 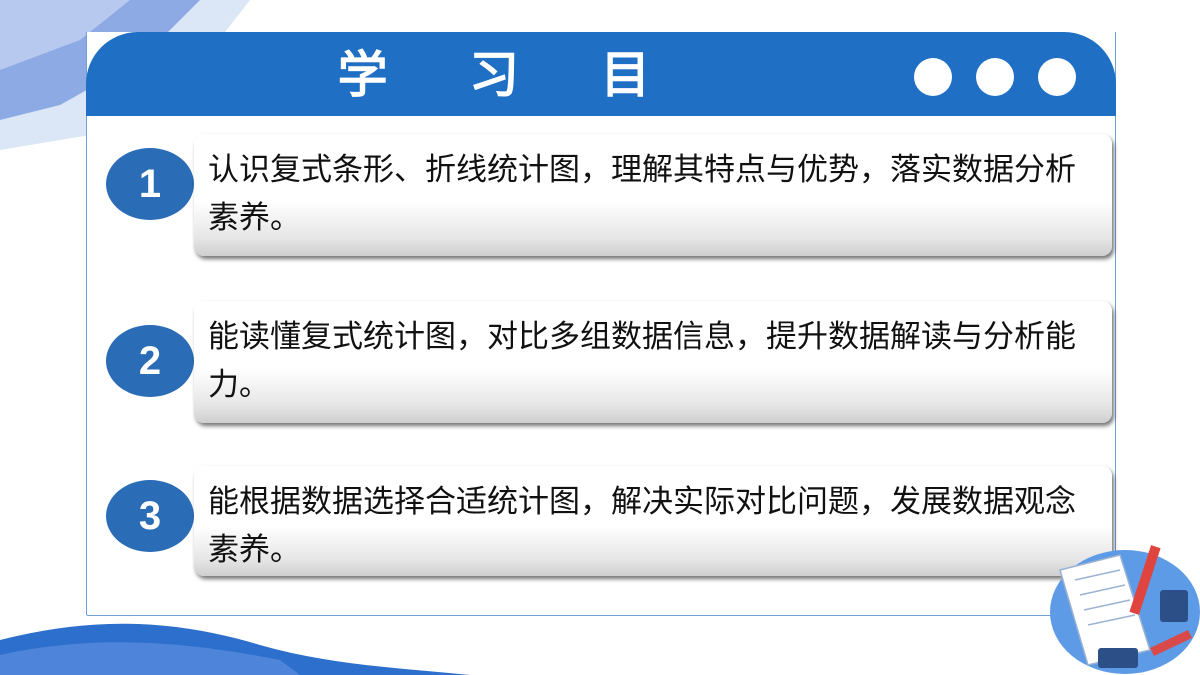 What do you see at coordinates (1125, 609) in the screenshot?
I see `math-stationery-icon` at bounding box center [1125, 609].